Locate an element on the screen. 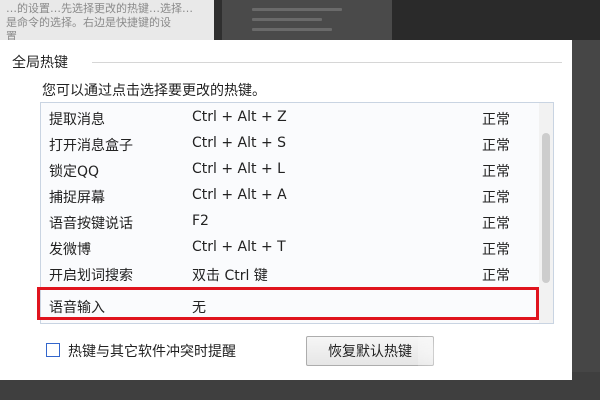 The width and height of the screenshot is (600, 400). hotkey-row-lock-qq: 锁定QQ Ctrl + Alt + L 正常 is located at coordinates (290, 170).